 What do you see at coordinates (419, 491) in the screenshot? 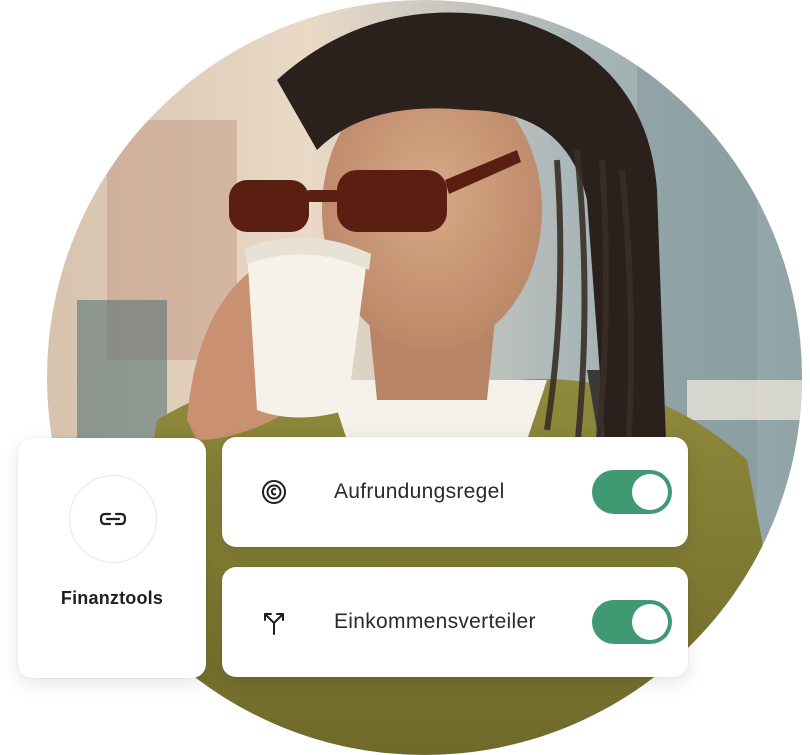
I see `setting-label: Aufrundungsregel` at bounding box center [419, 491].